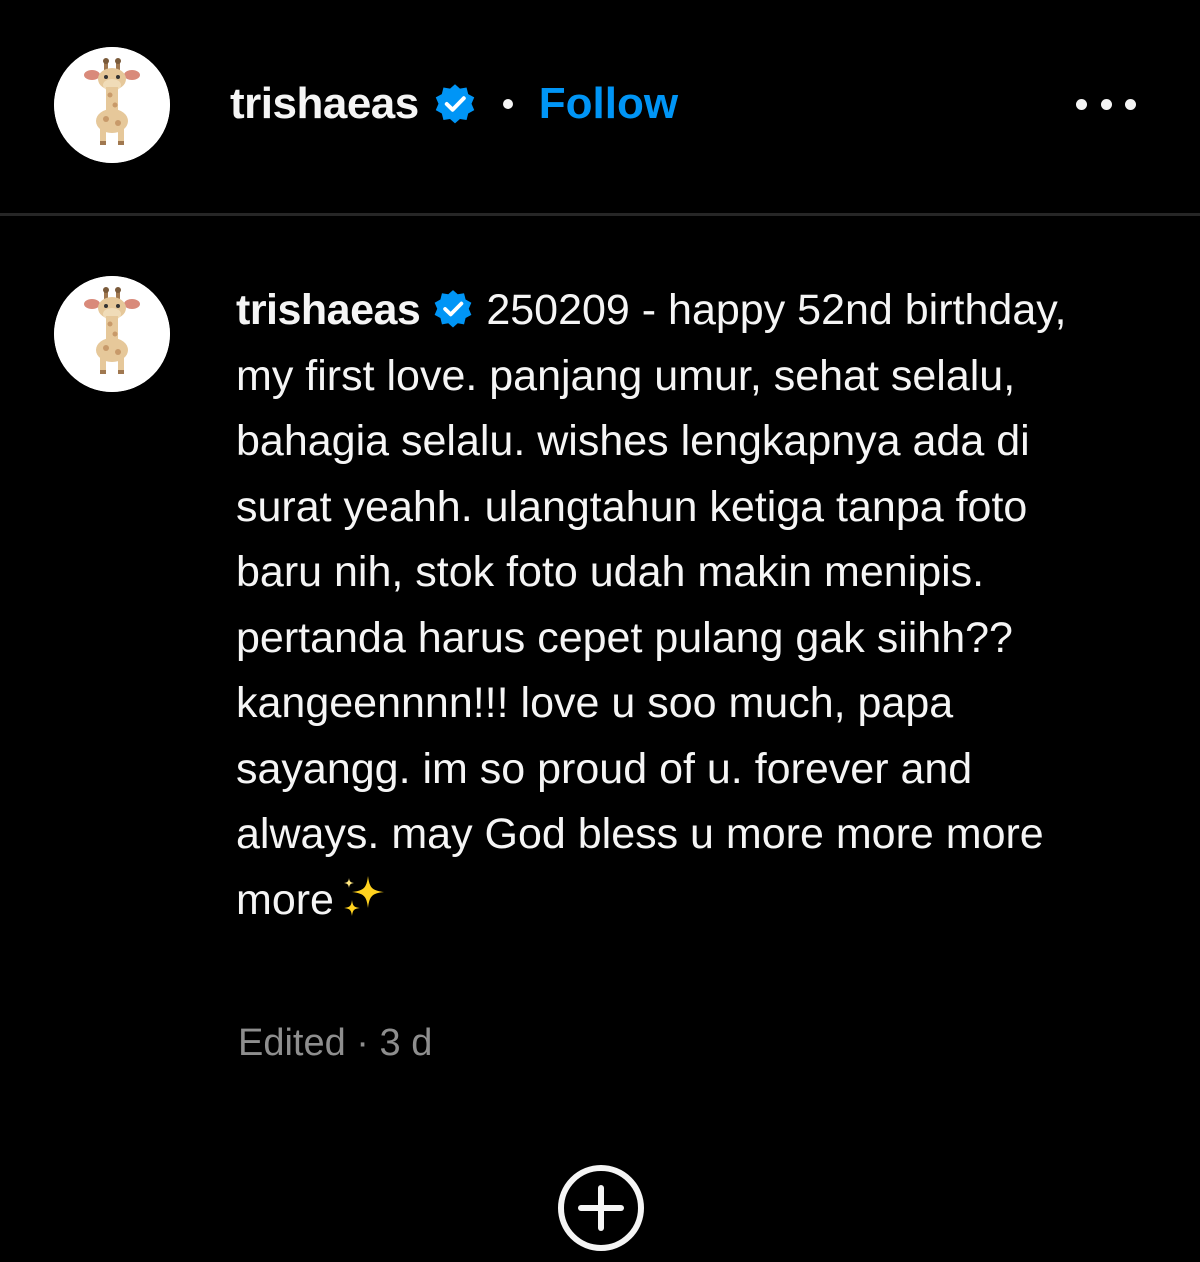 This screenshot has width=1200, height=1262. What do you see at coordinates (601, 1208) in the screenshot?
I see `plus-circle-icon` at bounding box center [601, 1208].